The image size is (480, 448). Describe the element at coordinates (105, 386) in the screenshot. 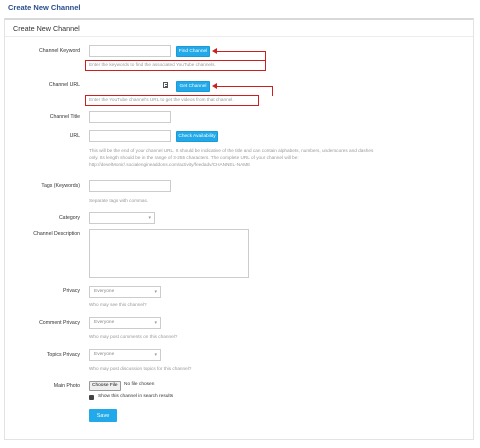

I see `choose-file-button: Choose File` at that location.